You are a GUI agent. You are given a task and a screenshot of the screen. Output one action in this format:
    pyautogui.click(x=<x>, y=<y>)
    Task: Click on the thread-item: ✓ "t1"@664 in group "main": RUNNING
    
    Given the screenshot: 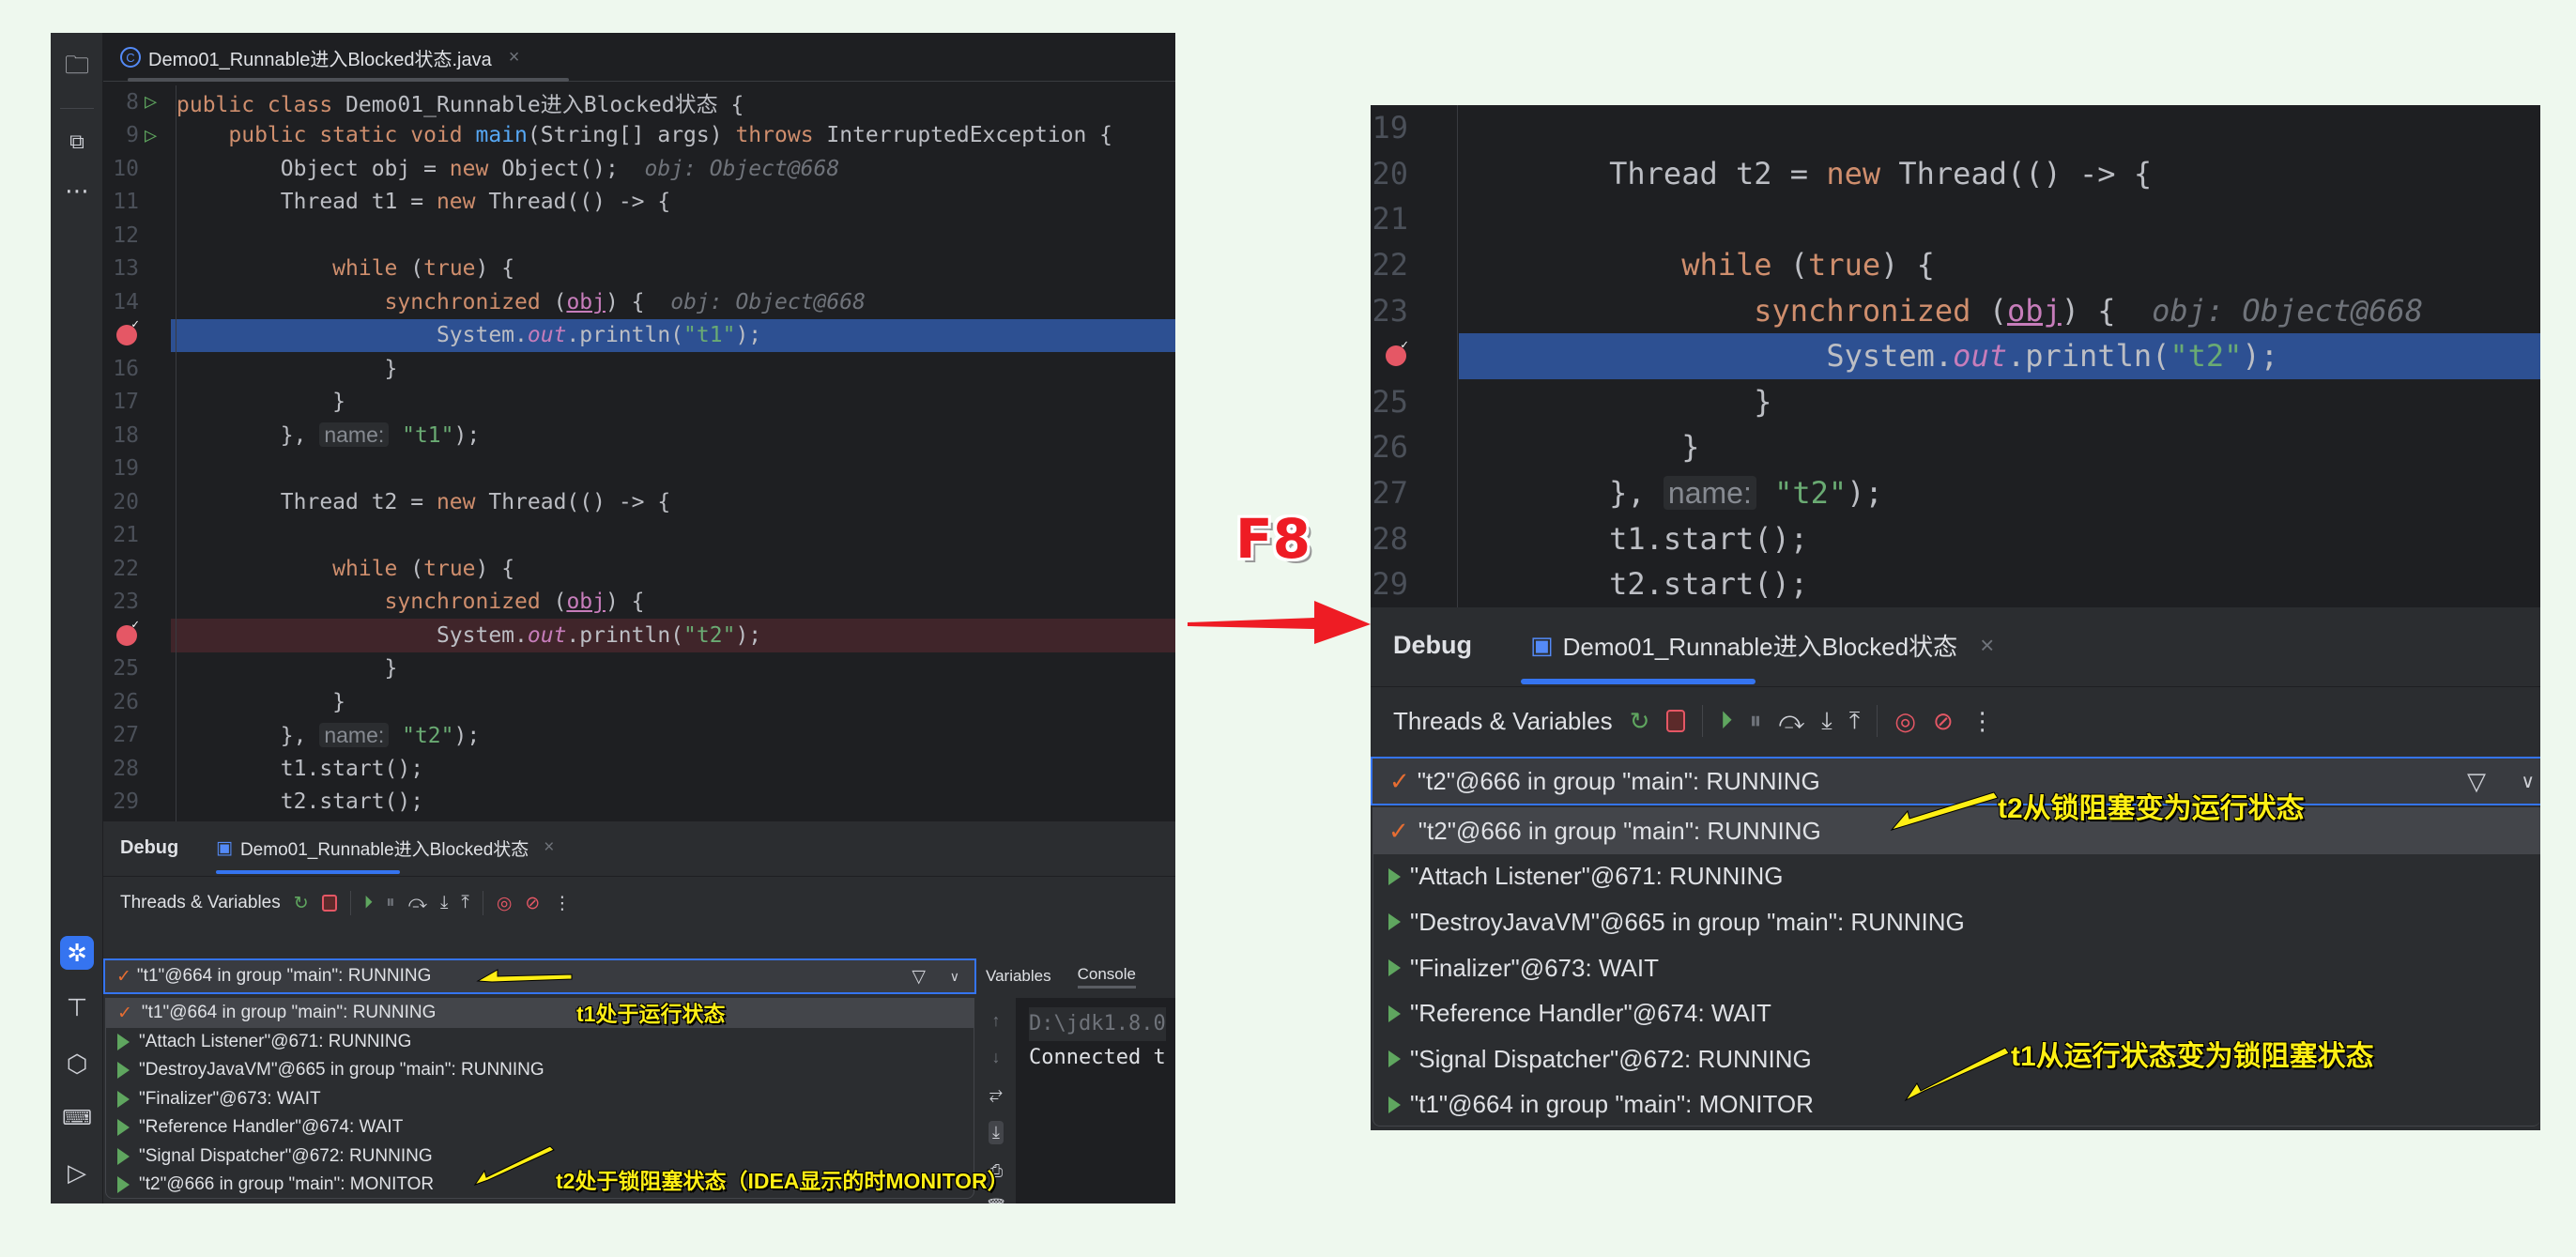 What is the action you would take?
    pyautogui.click(x=540, y=1014)
    